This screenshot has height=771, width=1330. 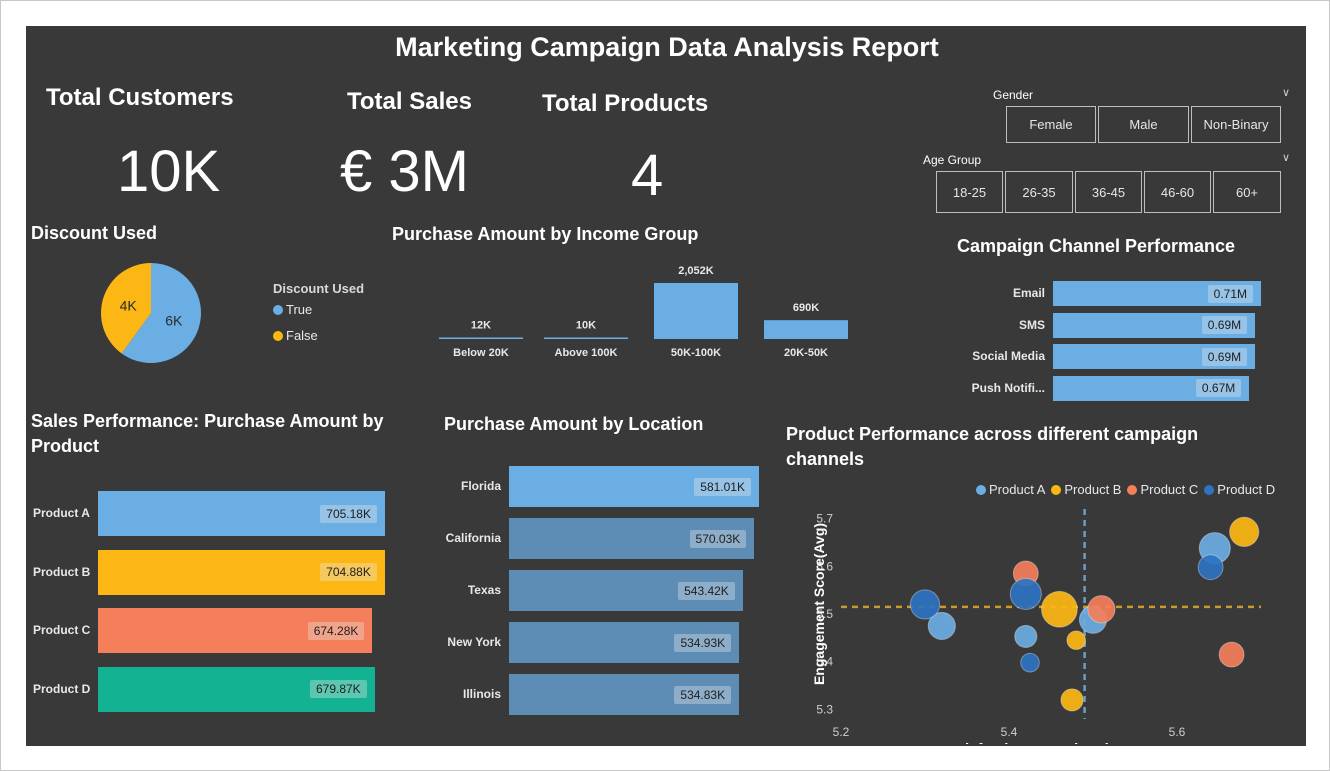 What do you see at coordinates (1010, 489) in the screenshot?
I see `scatter-legend-item: Product A` at bounding box center [1010, 489].